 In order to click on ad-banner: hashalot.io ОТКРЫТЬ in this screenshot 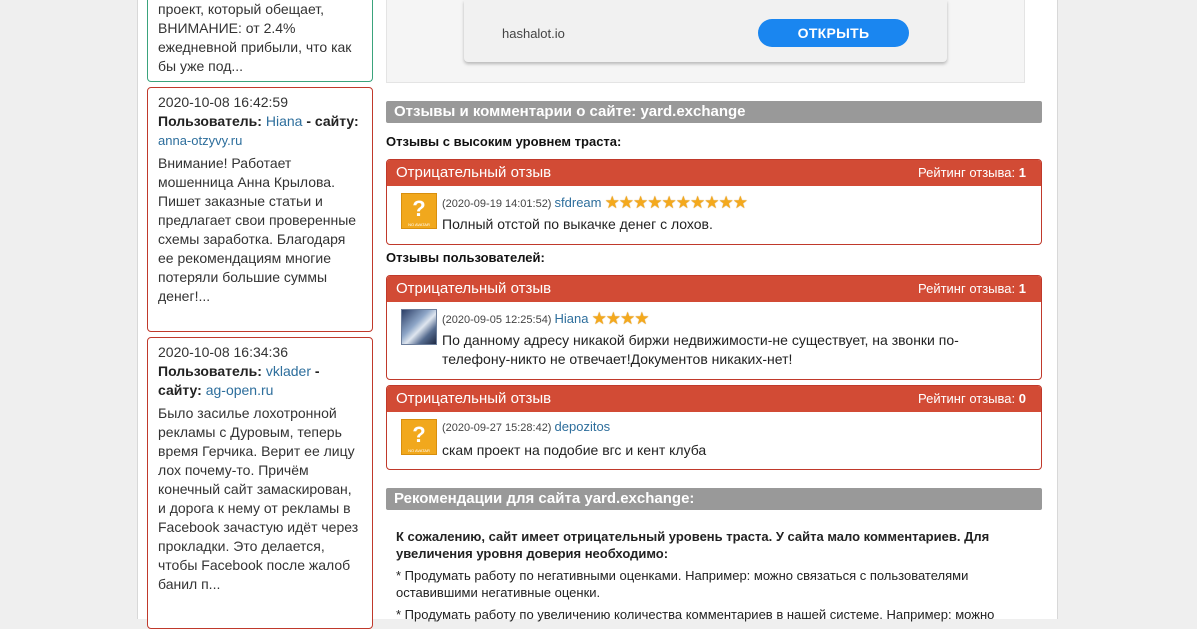, I will do `click(705, 41)`.